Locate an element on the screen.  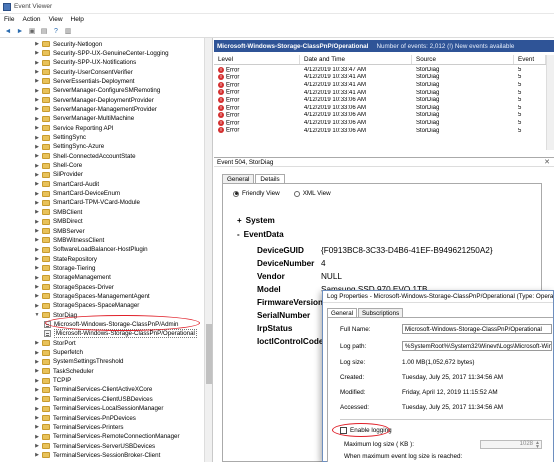
tree-item: ▶ TerminalServices-ClientUSBDevices is located at coordinates (93, 399).